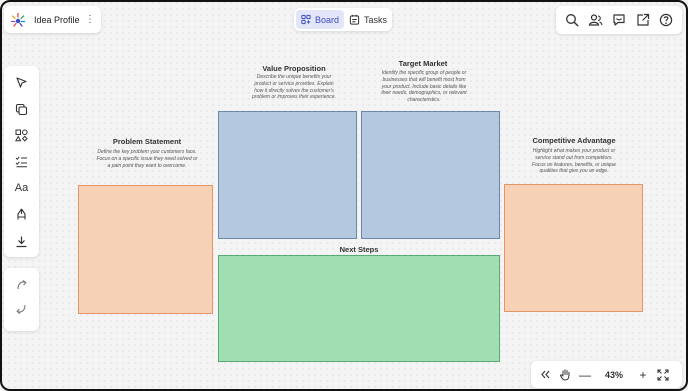 The height and width of the screenshot is (391, 688). Describe the element at coordinates (430, 175) in the screenshot. I see `target-market-box` at that location.